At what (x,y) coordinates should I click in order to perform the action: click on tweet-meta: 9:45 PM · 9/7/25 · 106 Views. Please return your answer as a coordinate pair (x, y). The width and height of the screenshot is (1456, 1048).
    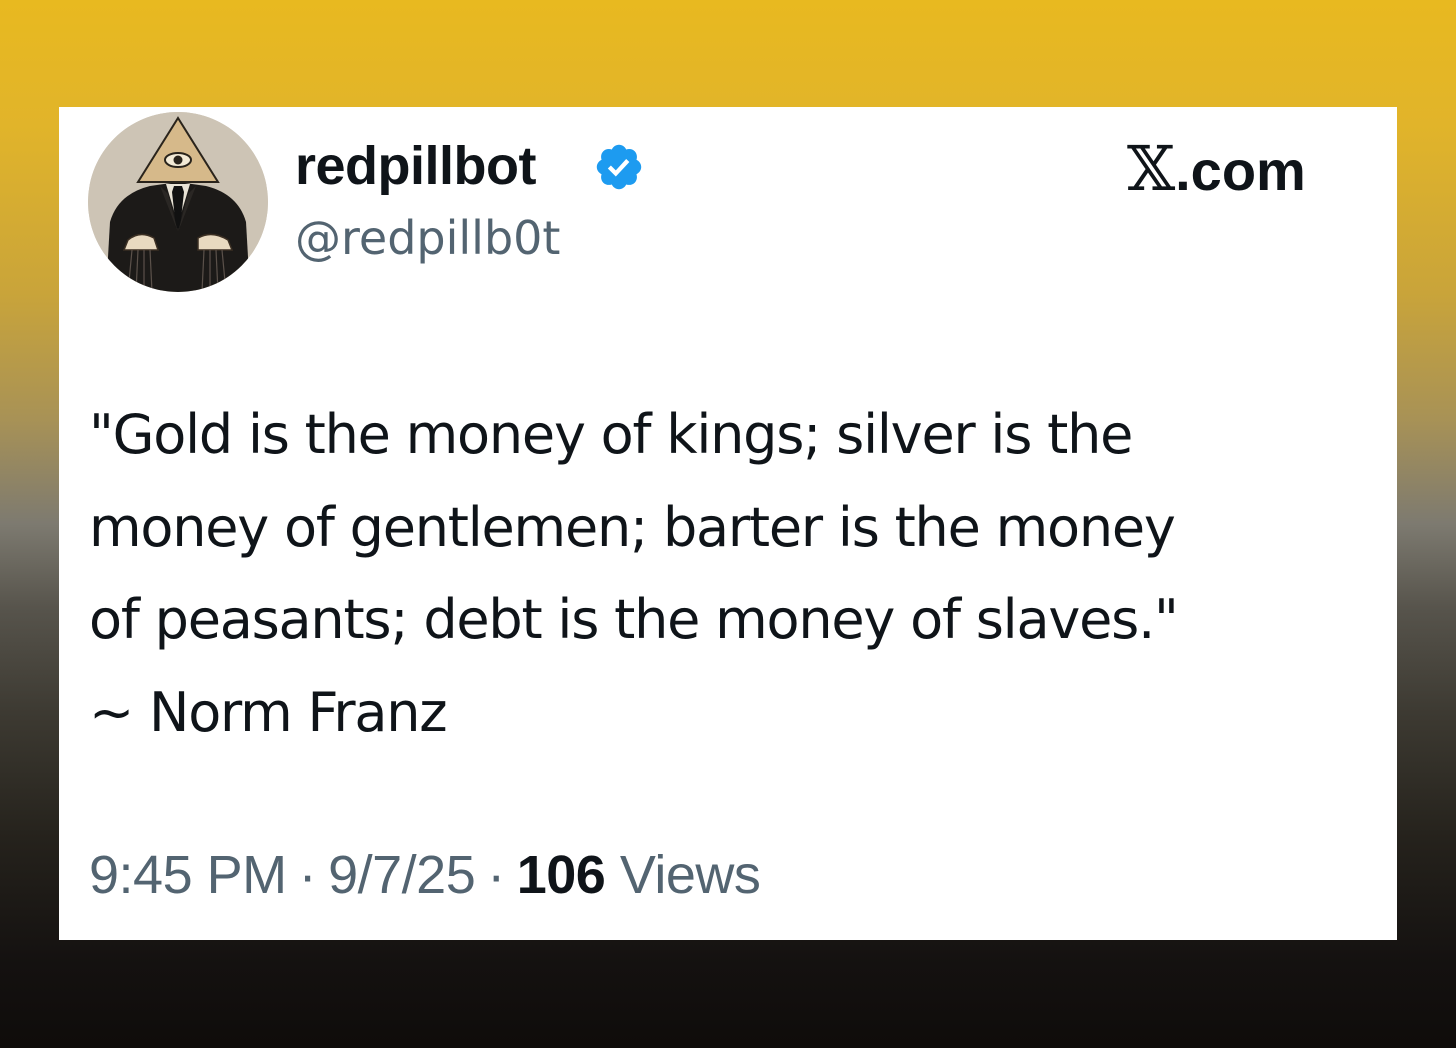
    Looking at the image, I should click on (425, 875).